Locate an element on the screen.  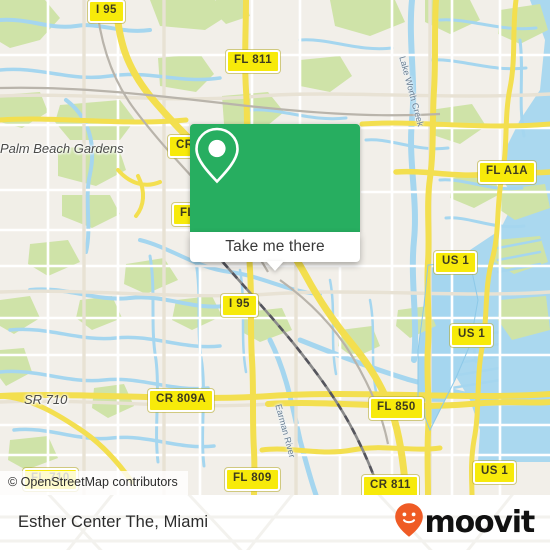
page-title: Esther Center The, Miami is located at coordinates (113, 522).